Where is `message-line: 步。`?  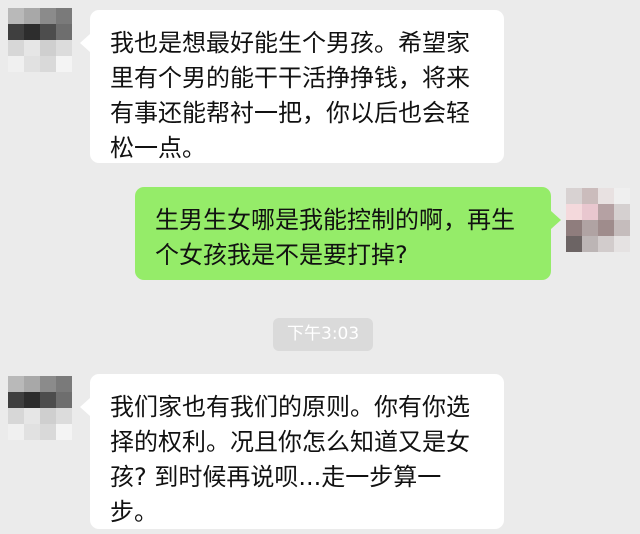
message-line: 步。 is located at coordinates (134, 512).